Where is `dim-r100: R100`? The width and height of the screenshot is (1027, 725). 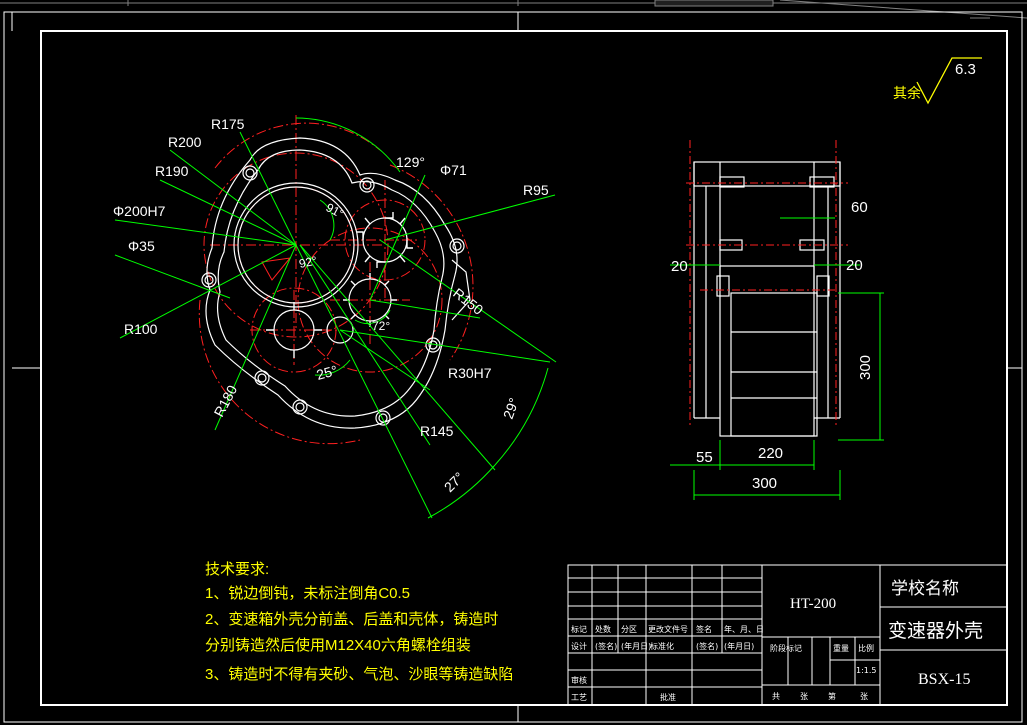 dim-r100: R100 is located at coordinates (141, 329).